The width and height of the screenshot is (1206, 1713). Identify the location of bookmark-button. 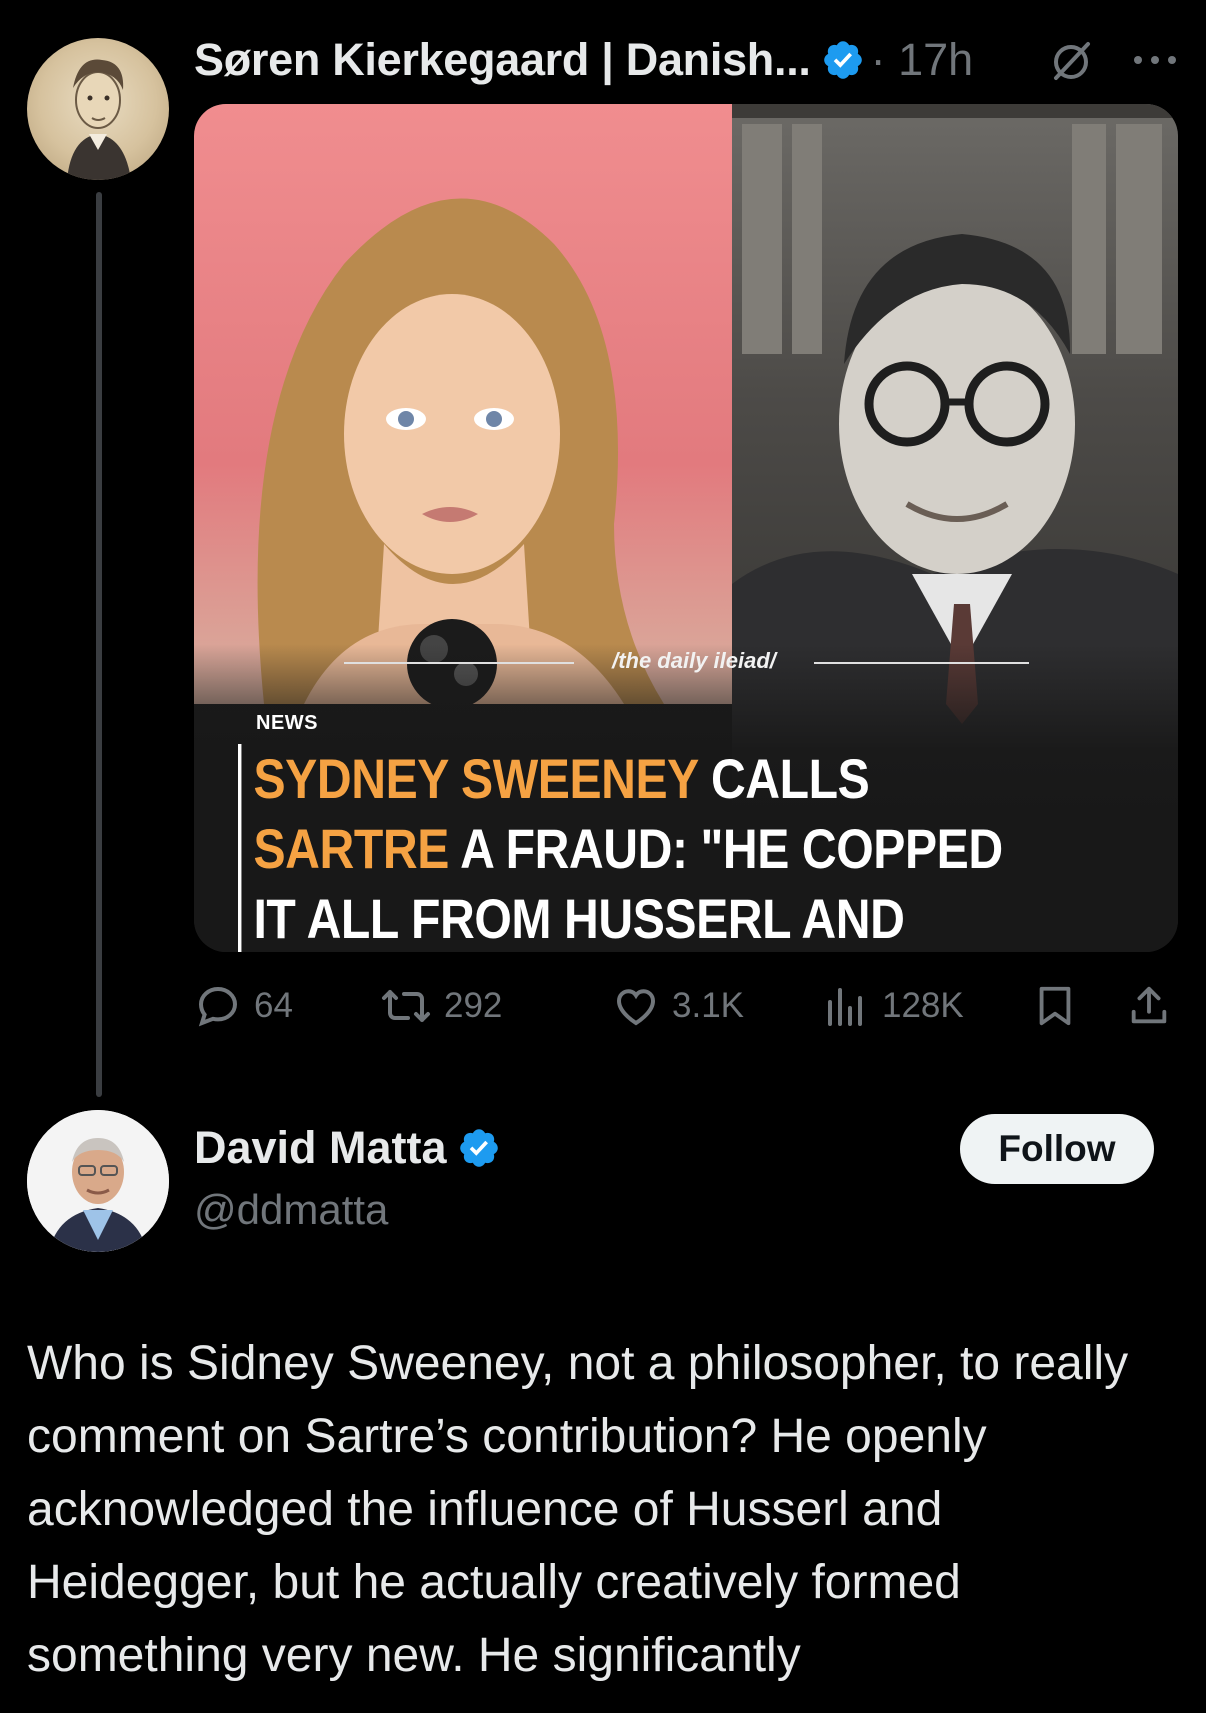
(1061, 1006).